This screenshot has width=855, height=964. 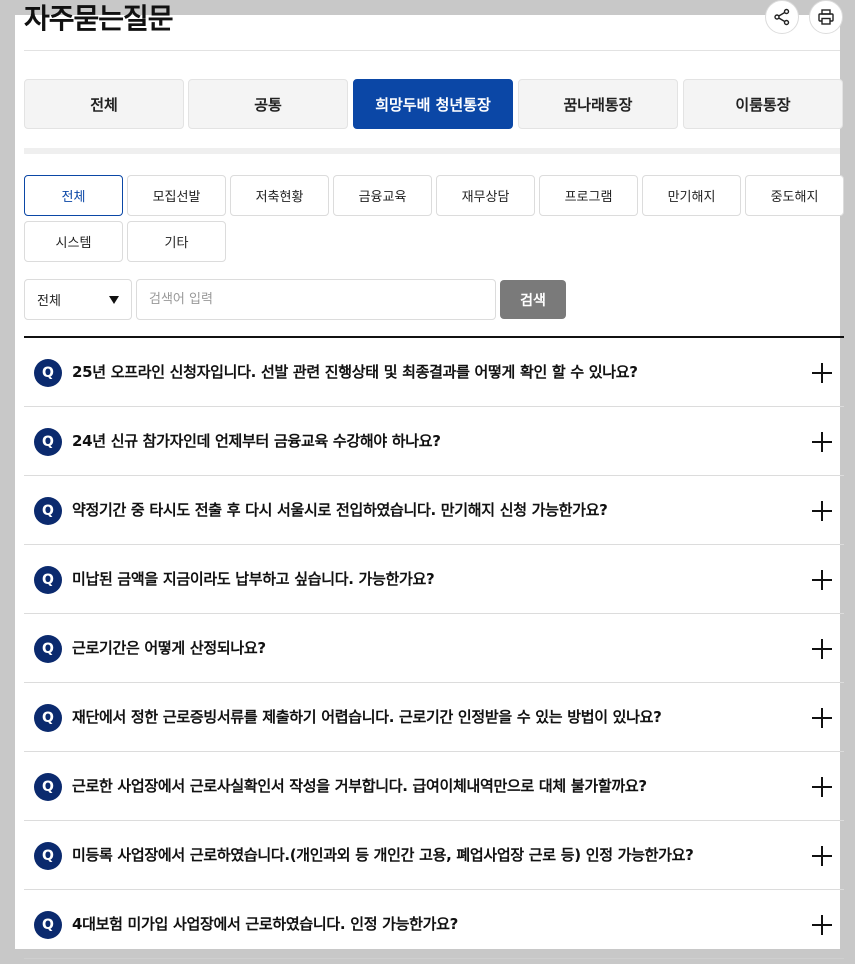 I want to click on share-button, so click(x=782, y=17).